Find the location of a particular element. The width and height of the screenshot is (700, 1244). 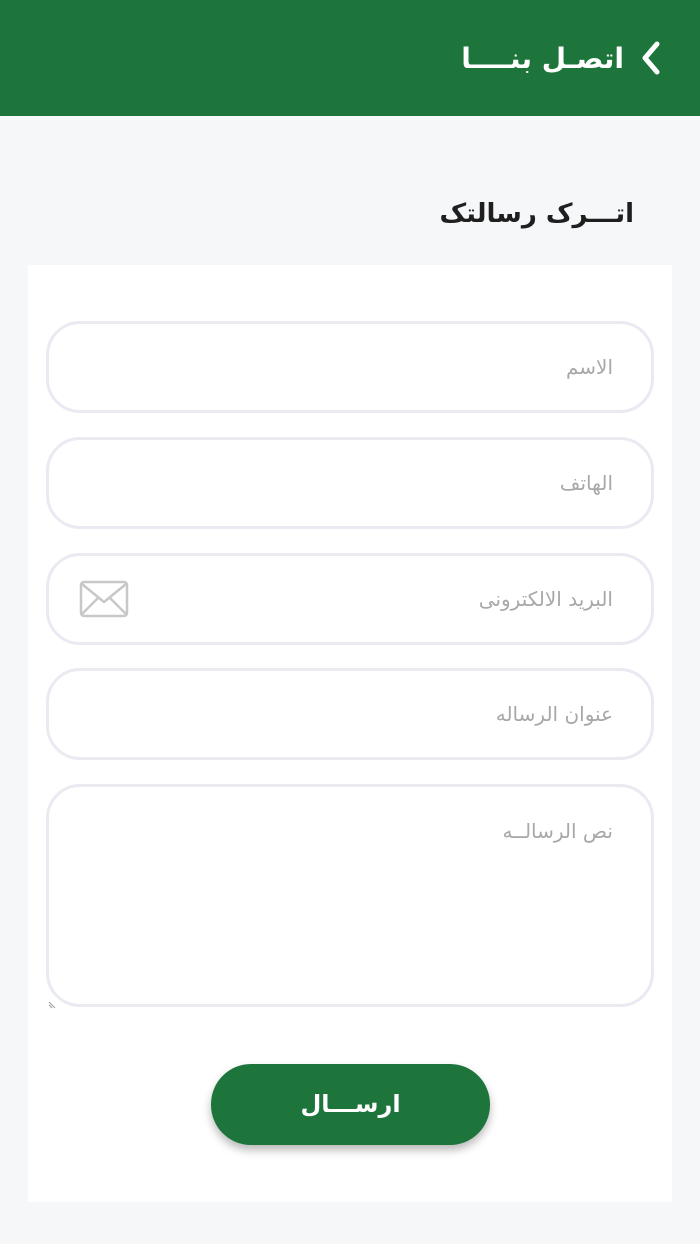

subject-input is located at coordinates (350, 714).